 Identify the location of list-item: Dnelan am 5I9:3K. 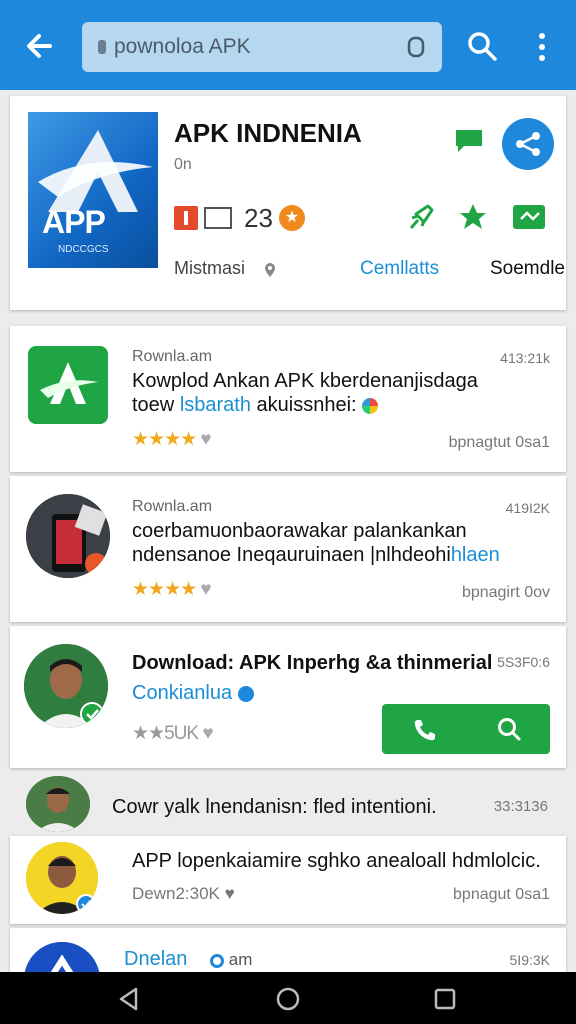
(288, 973).